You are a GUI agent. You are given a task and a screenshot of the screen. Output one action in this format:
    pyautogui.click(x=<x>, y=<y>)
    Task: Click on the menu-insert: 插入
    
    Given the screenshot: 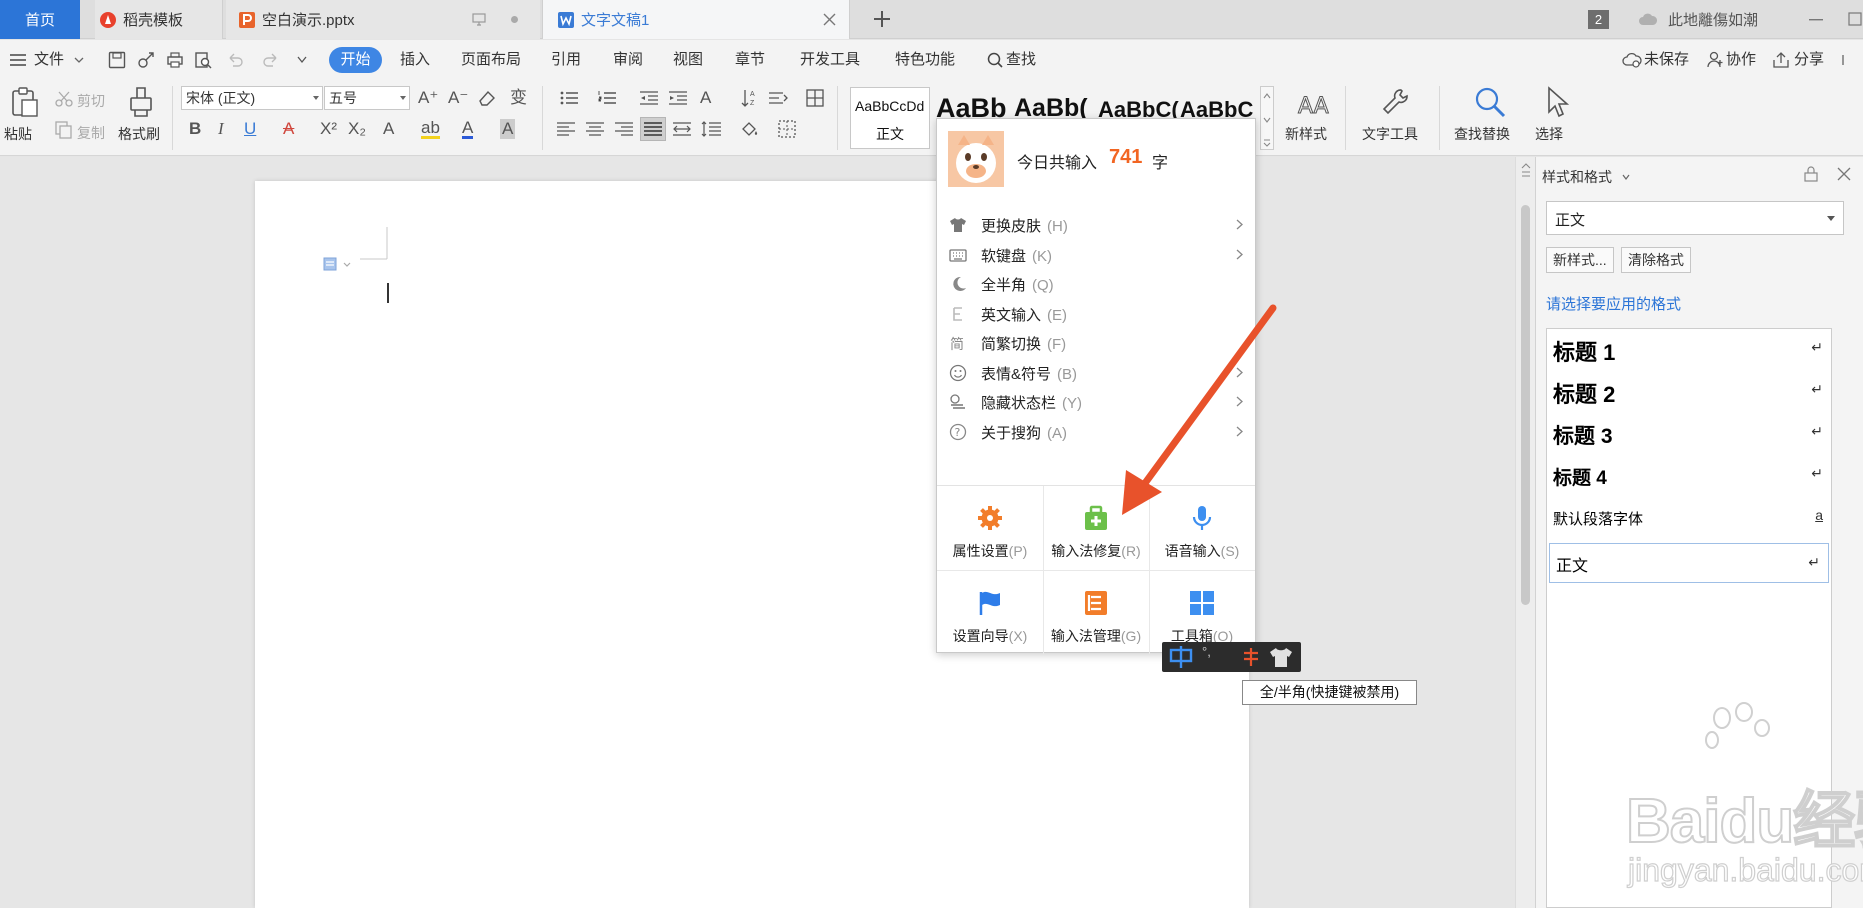 What is the action you would take?
    pyautogui.click(x=415, y=60)
    